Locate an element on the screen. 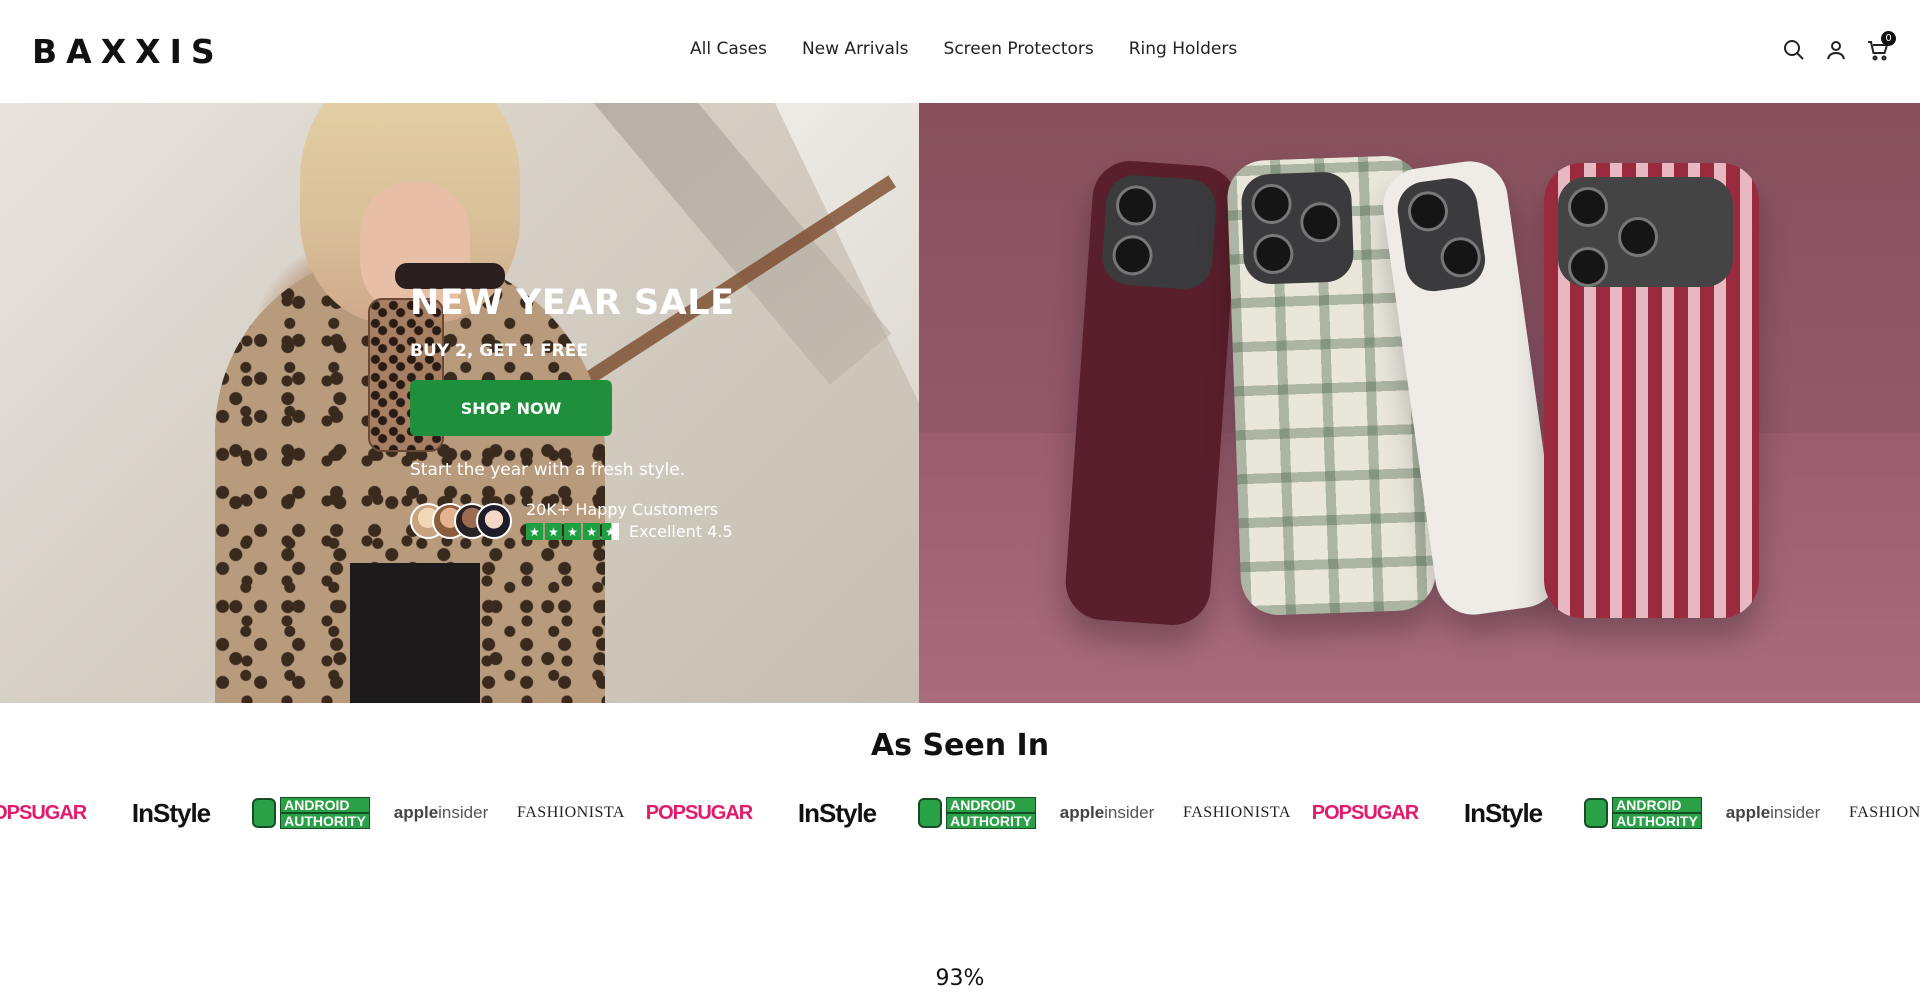 The width and height of the screenshot is (1920, 993). half-star-icon: ★ is located at coordinates (610, 531).